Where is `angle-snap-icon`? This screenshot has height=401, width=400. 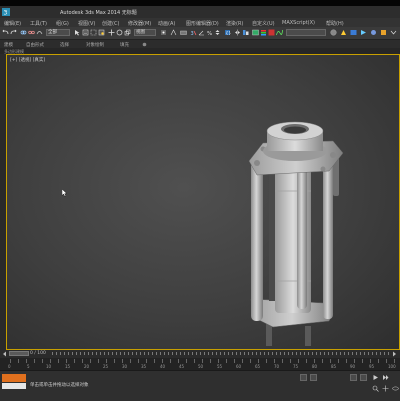 angle-snap-icon is located at coordinates (201, 32).